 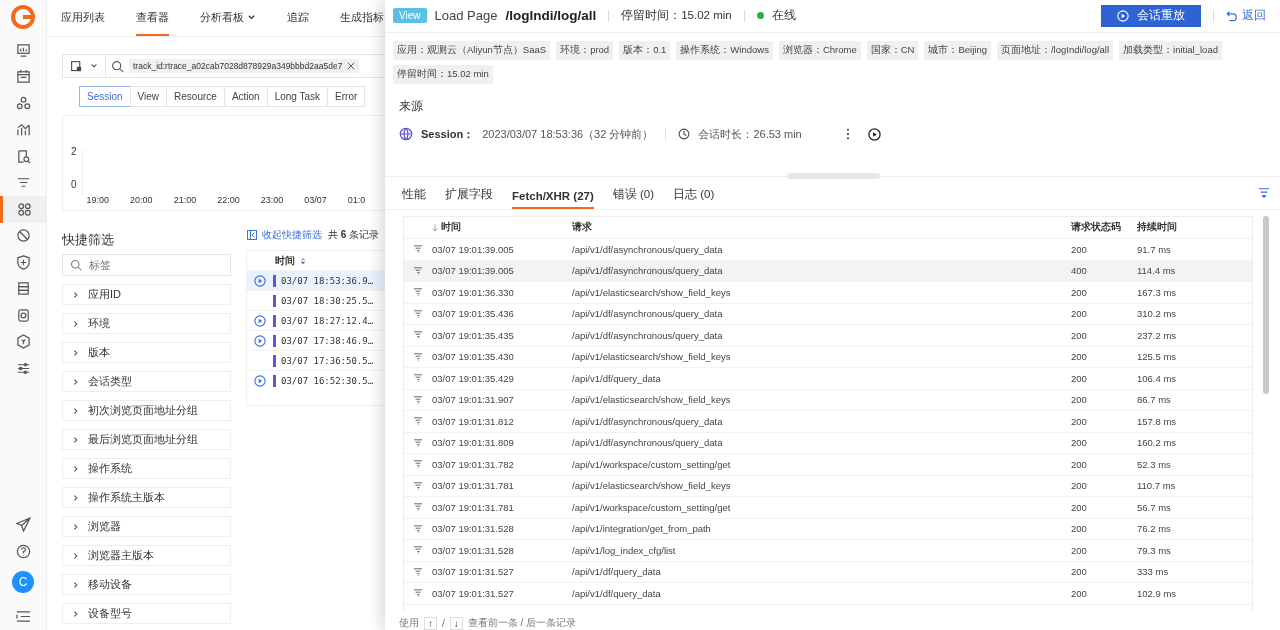 What do you see at coordinates (1170, 50) in the screenshot?
I see `attribute-tag: 加载类型：initial_load` at bounding box center [1170, 50].